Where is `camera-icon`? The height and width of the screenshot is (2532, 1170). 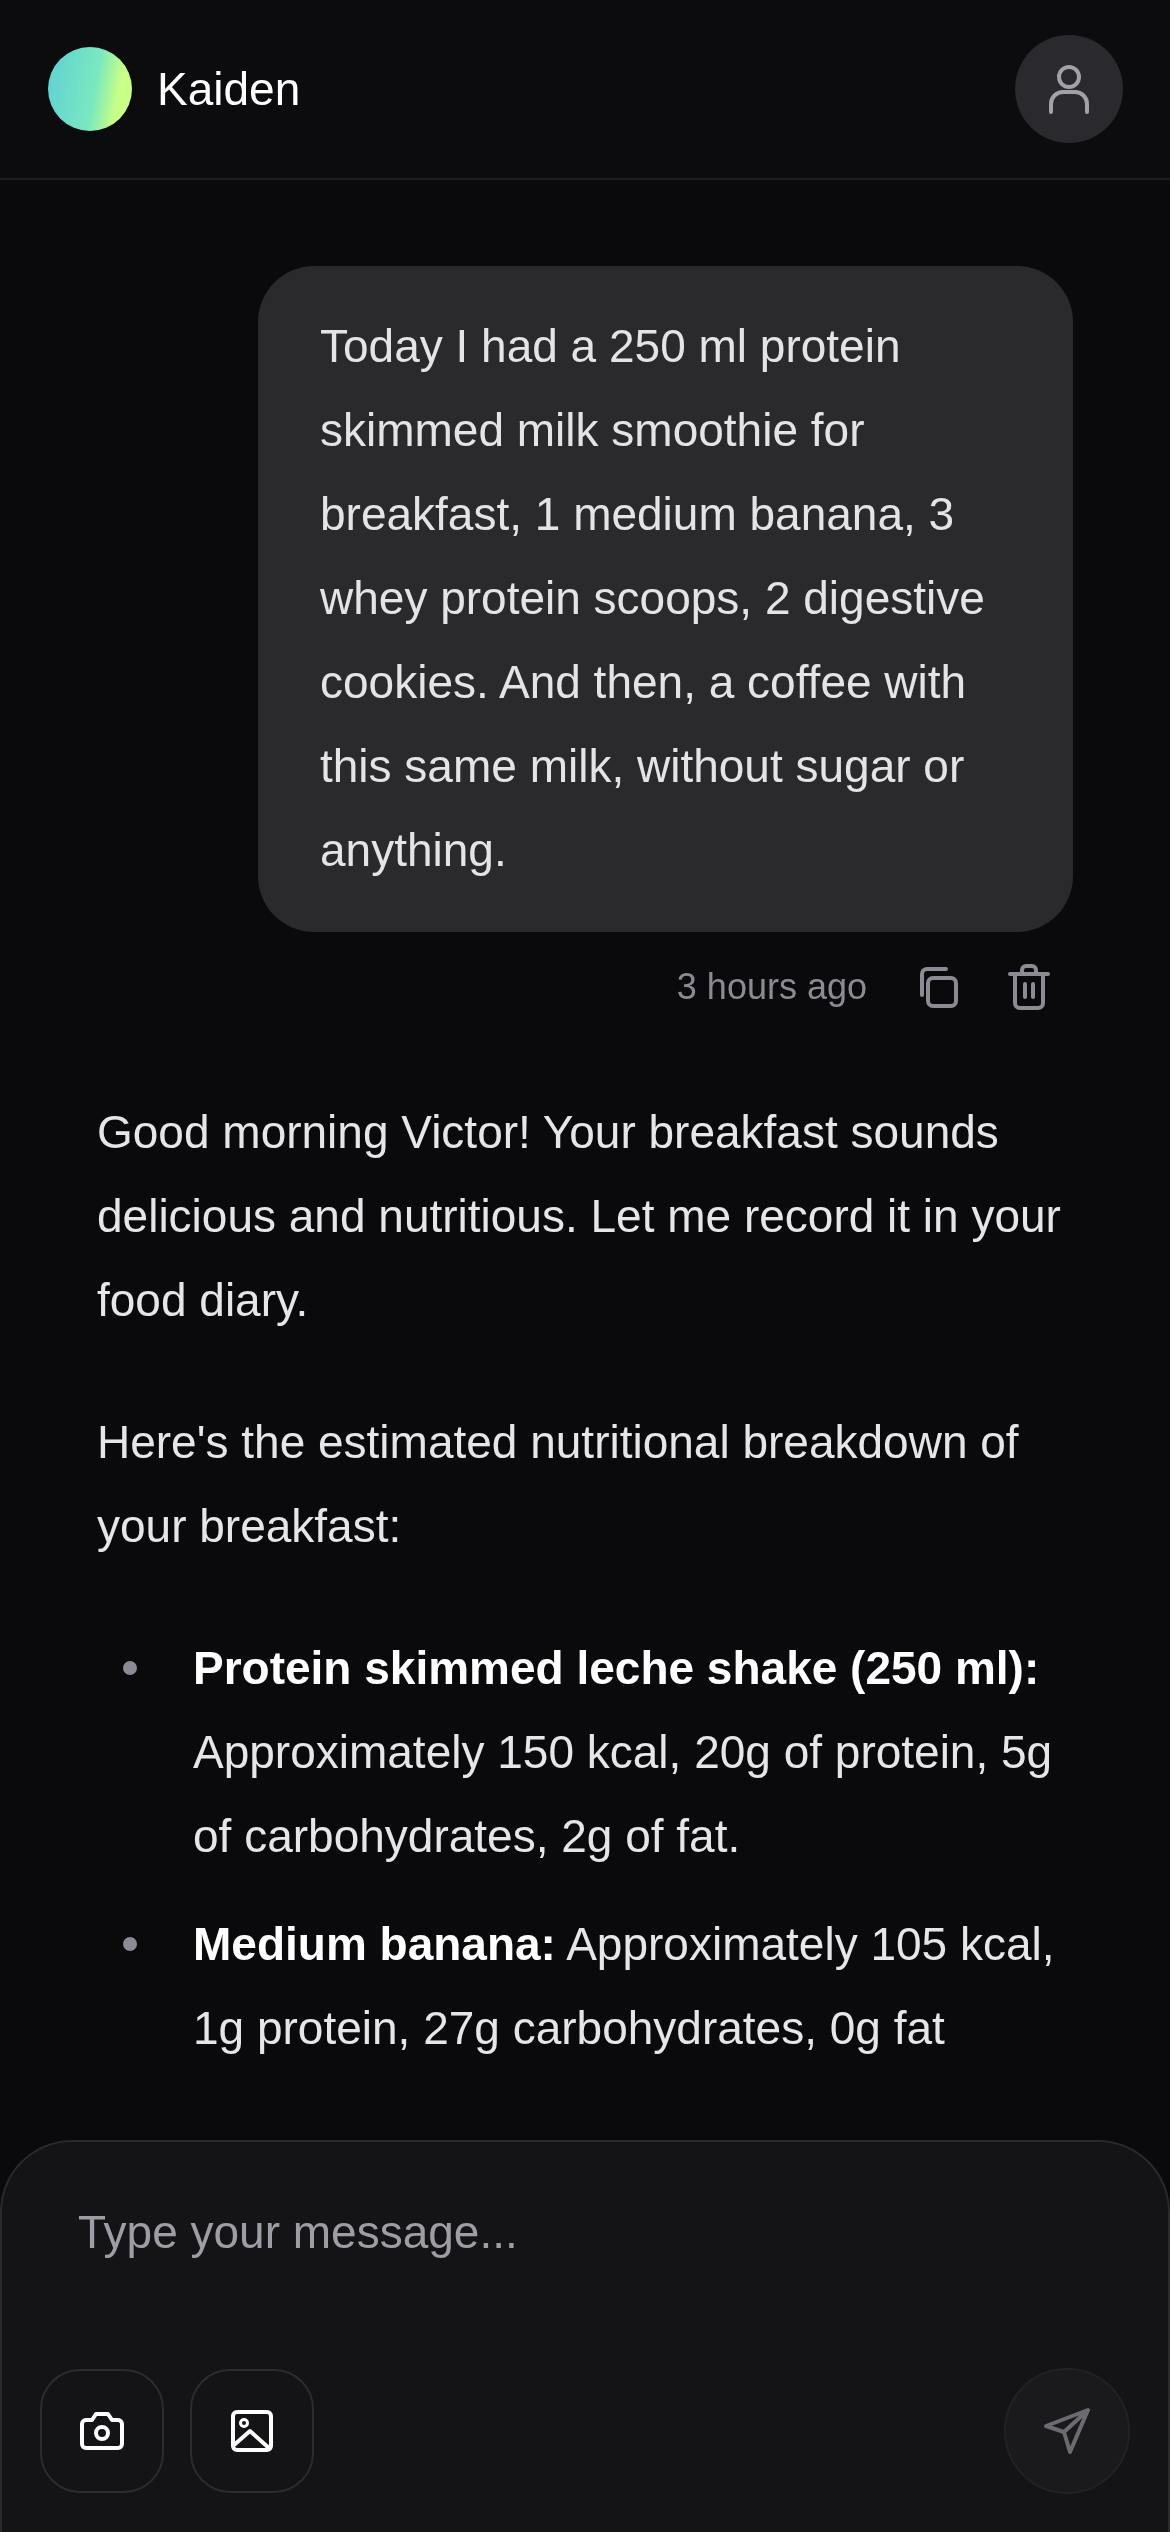
camera-icon is located at coordinates (102, 2431).